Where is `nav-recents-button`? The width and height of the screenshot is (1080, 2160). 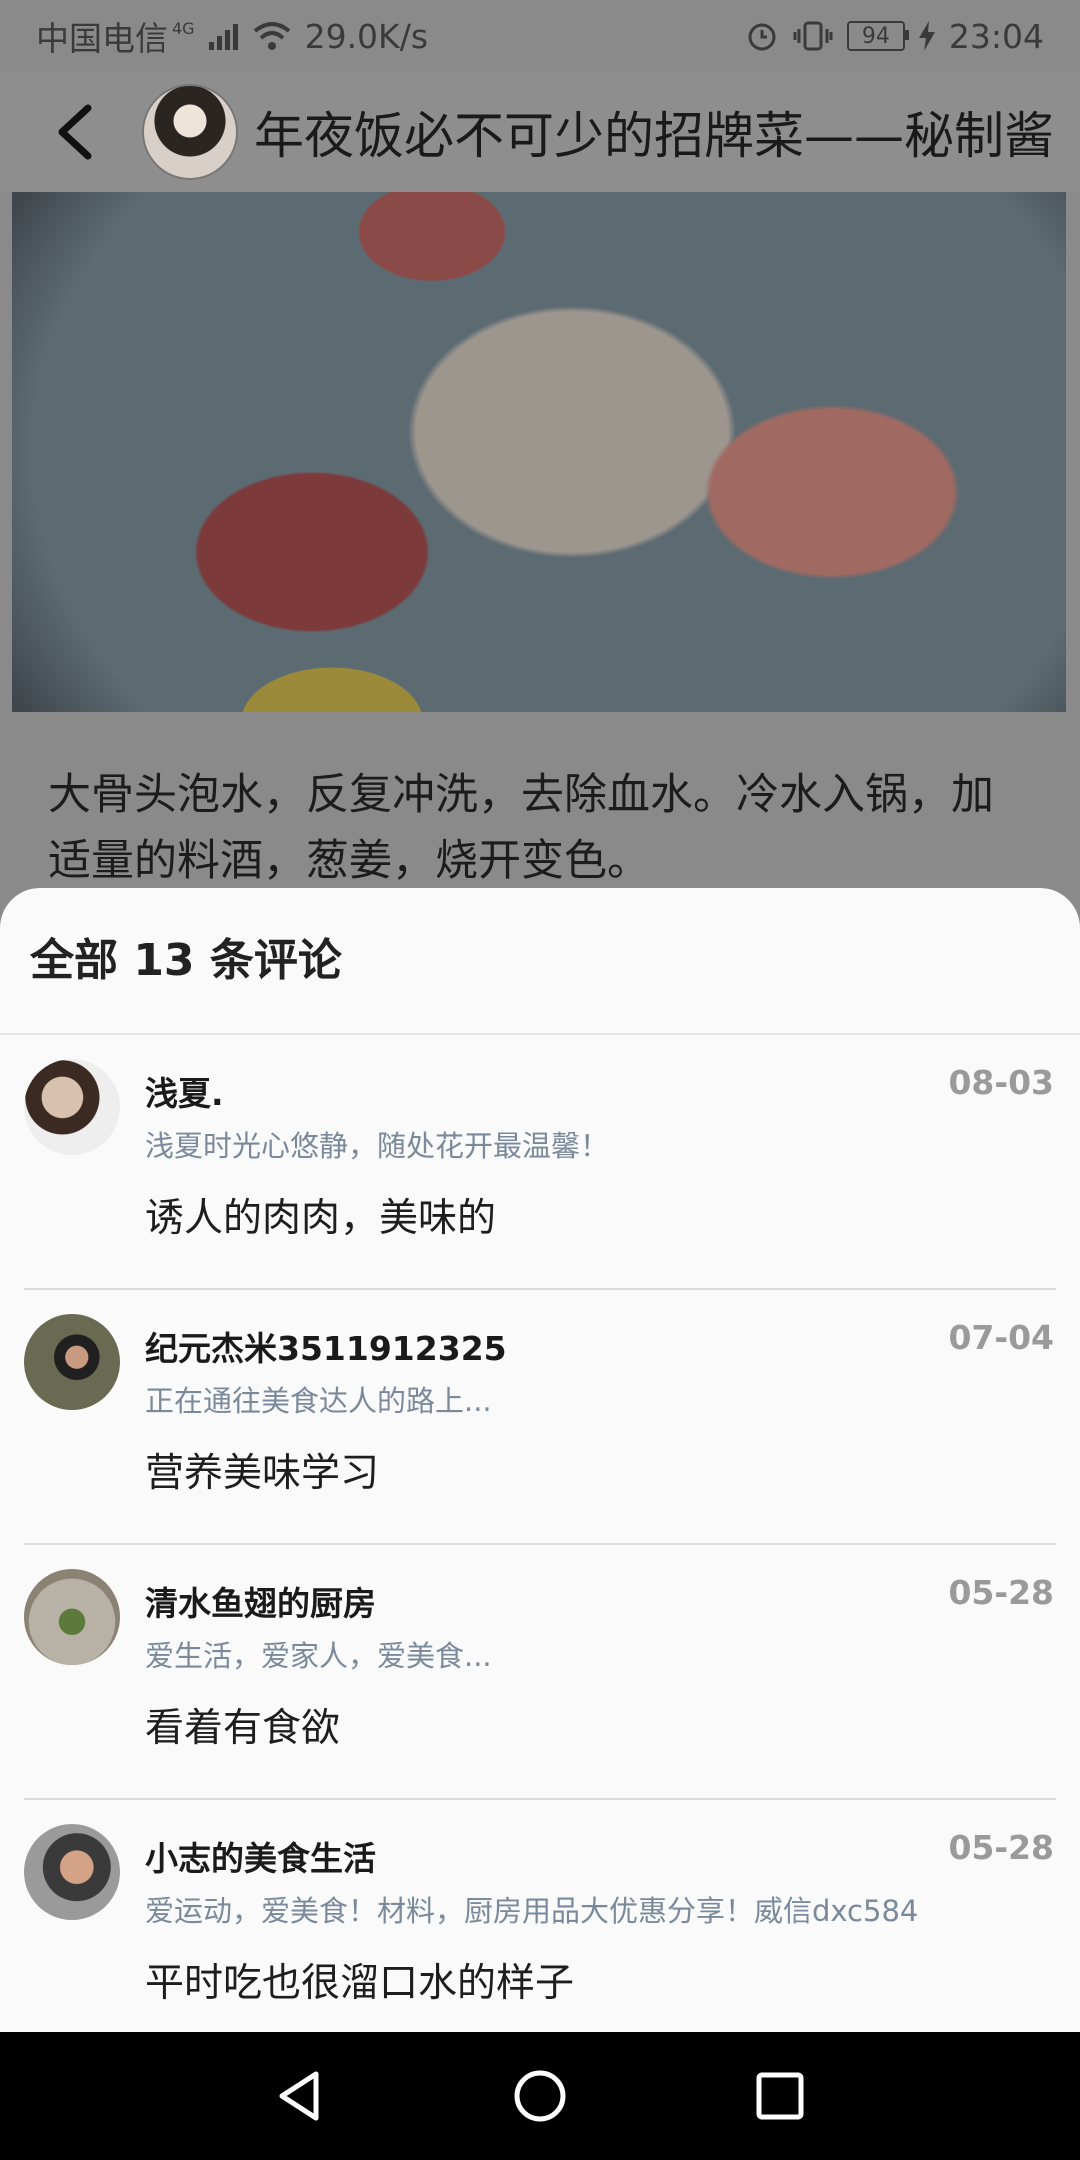 nav-recents-button is located at coordinates (780, 2096).